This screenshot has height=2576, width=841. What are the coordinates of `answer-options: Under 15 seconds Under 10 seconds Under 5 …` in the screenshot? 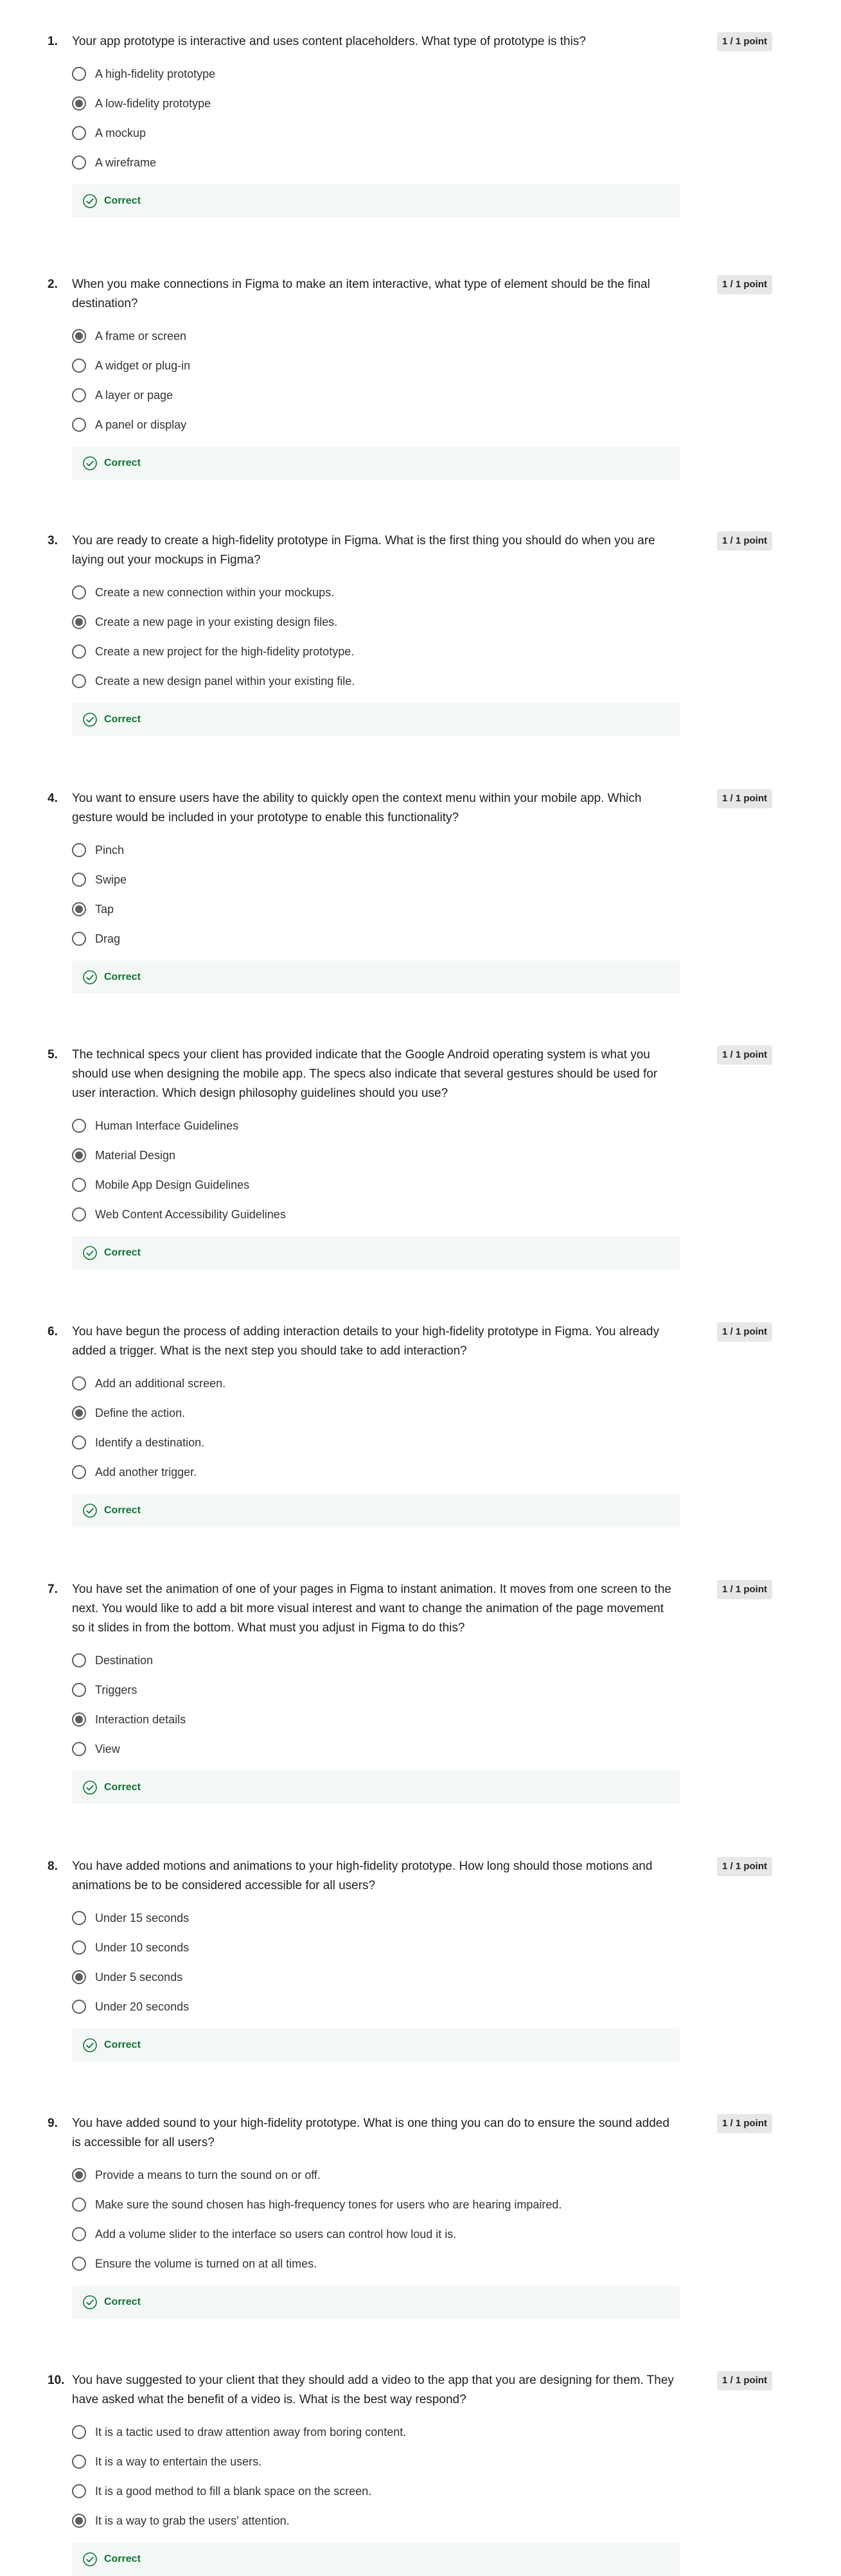 It's located at (374, 1964).